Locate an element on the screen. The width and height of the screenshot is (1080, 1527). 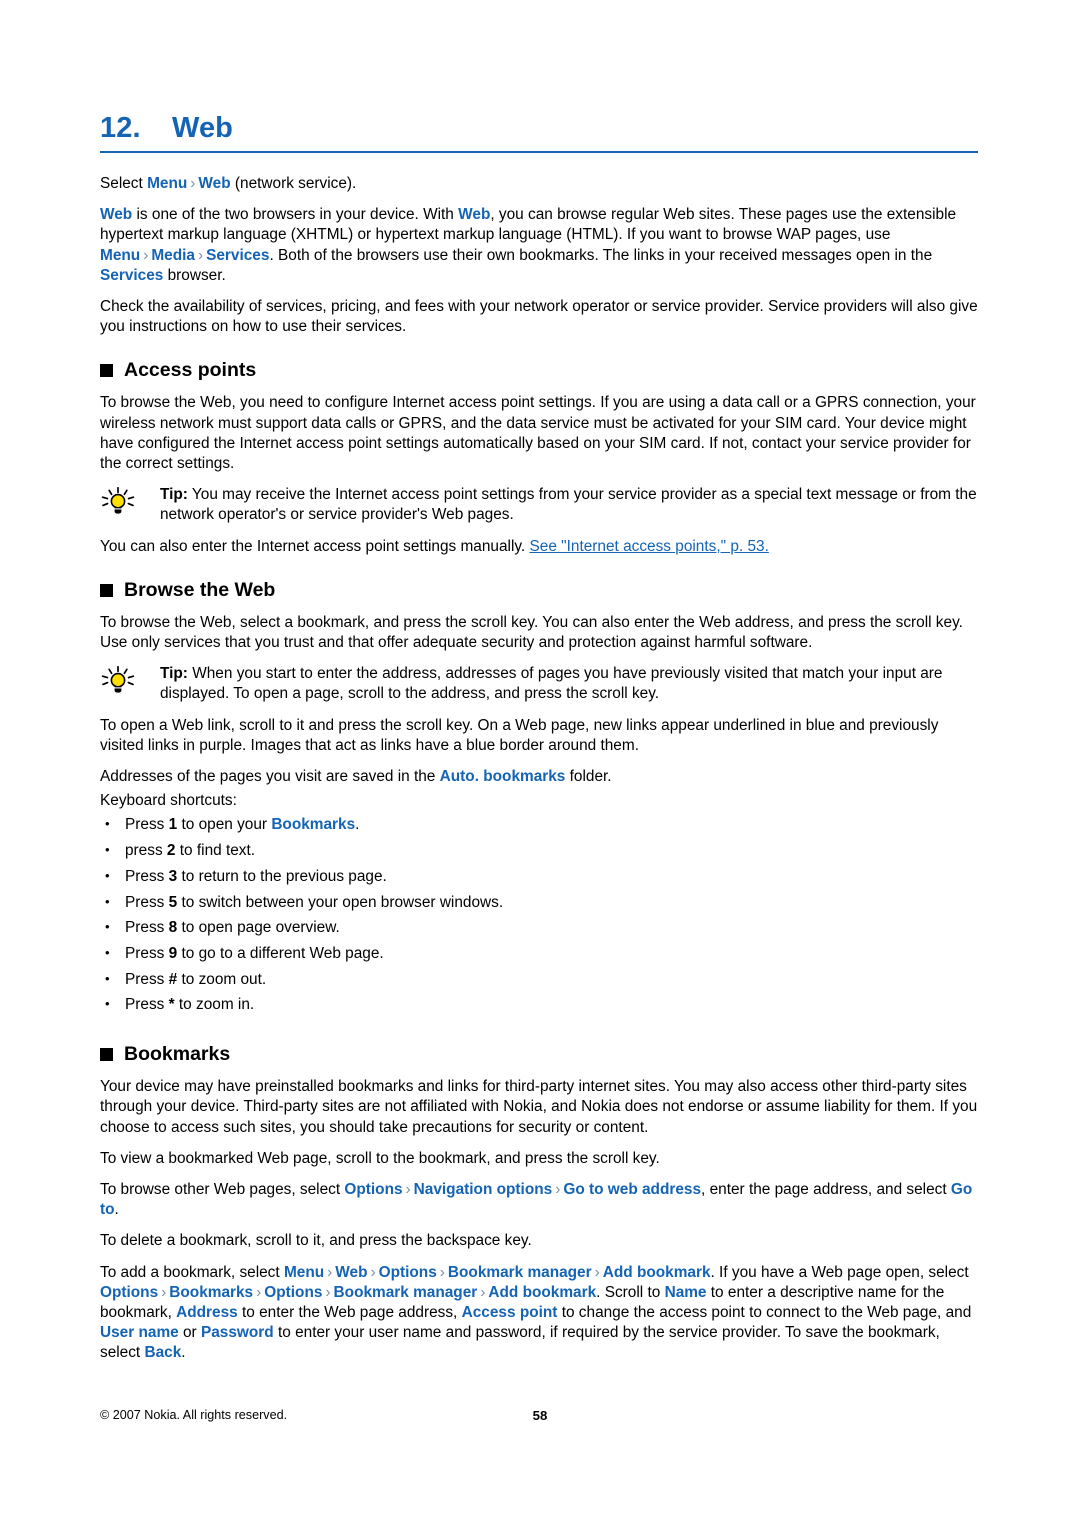
ui-term-access-point: Access point is located at coordinates (509, 1312).